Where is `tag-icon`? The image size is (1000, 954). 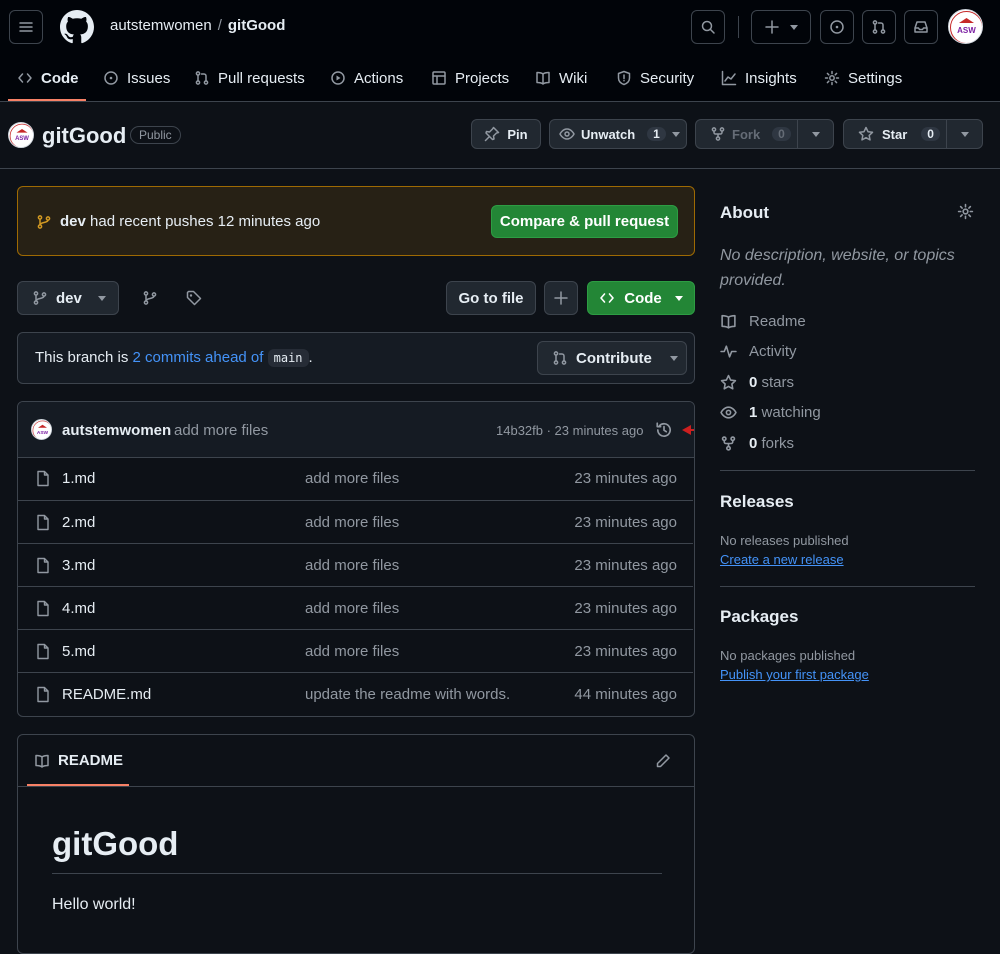
tag-icon is located at coordinates (194, 298).